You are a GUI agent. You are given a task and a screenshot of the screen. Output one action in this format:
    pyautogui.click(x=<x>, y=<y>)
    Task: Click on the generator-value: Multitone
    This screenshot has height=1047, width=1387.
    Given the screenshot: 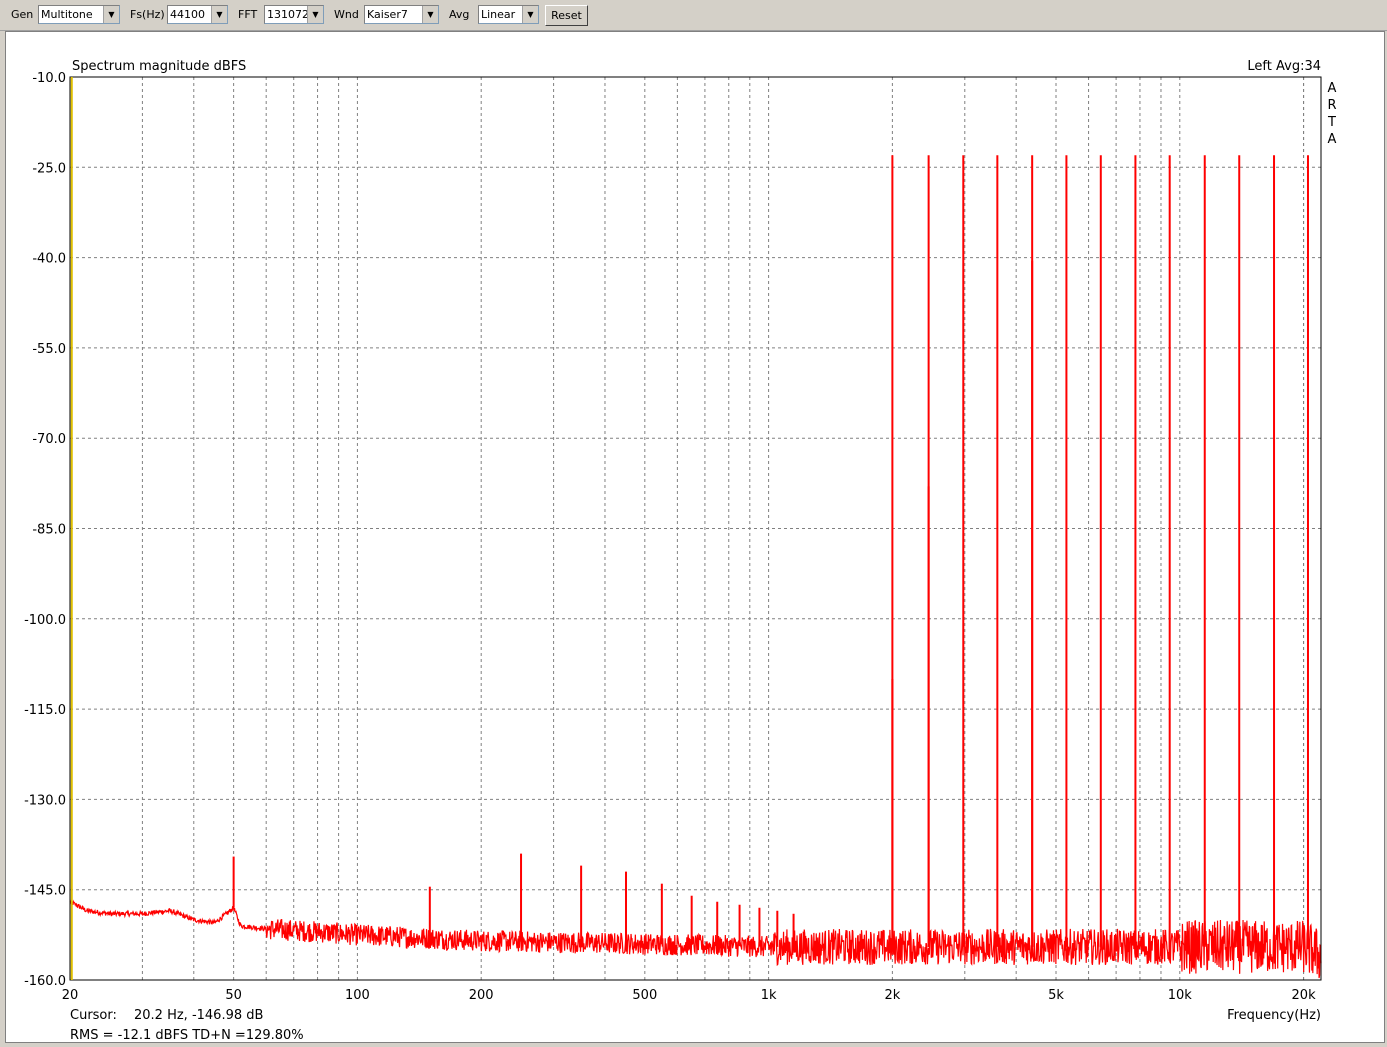 What is the action you would take?
    pyautogui.click(x=67, y=14)
    